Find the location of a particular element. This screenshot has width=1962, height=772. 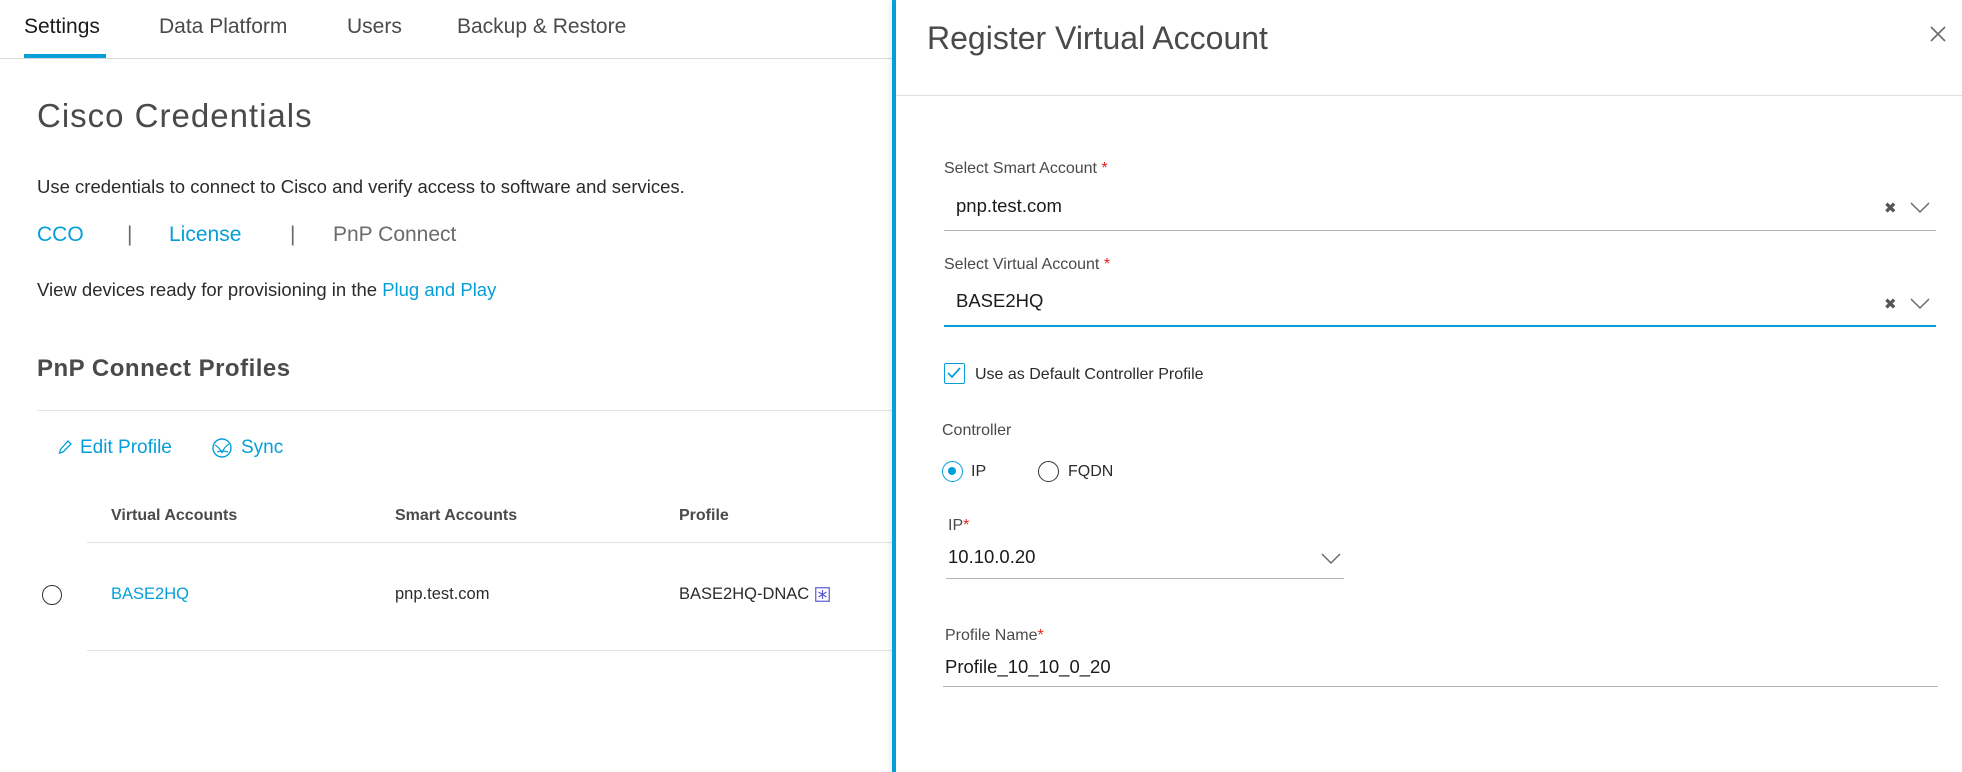

virtual-account-label-text: Select Virtual Account is located at coordinates (1022, 264).